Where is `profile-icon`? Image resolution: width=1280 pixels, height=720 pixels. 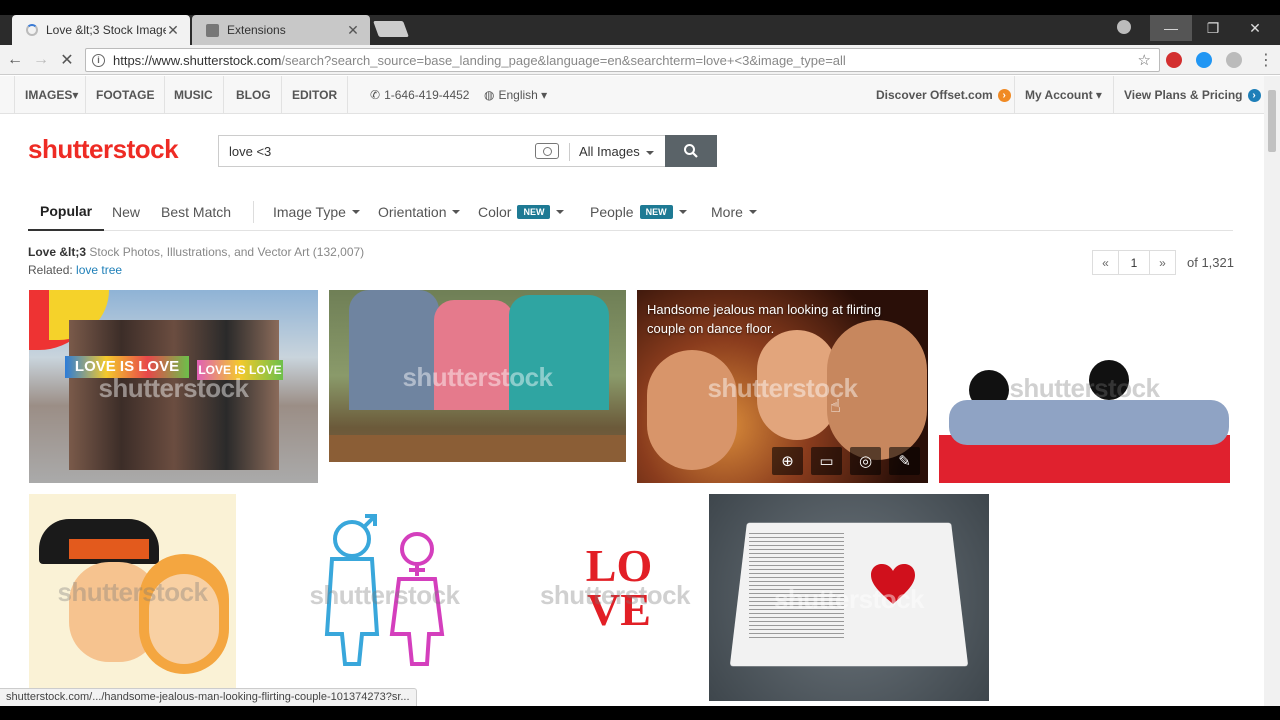
profile-icon is located at coordinates (1124, 27).